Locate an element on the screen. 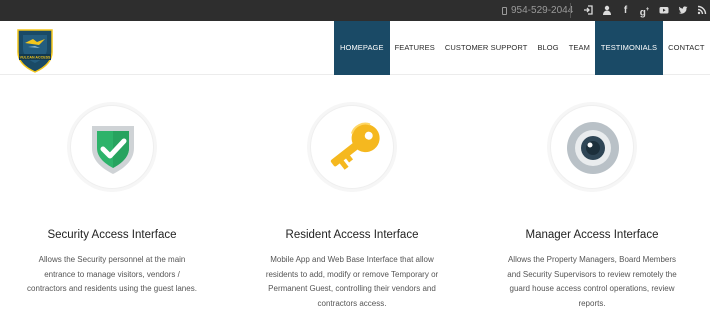  twitter-icon is located at coordinates (682, 10).